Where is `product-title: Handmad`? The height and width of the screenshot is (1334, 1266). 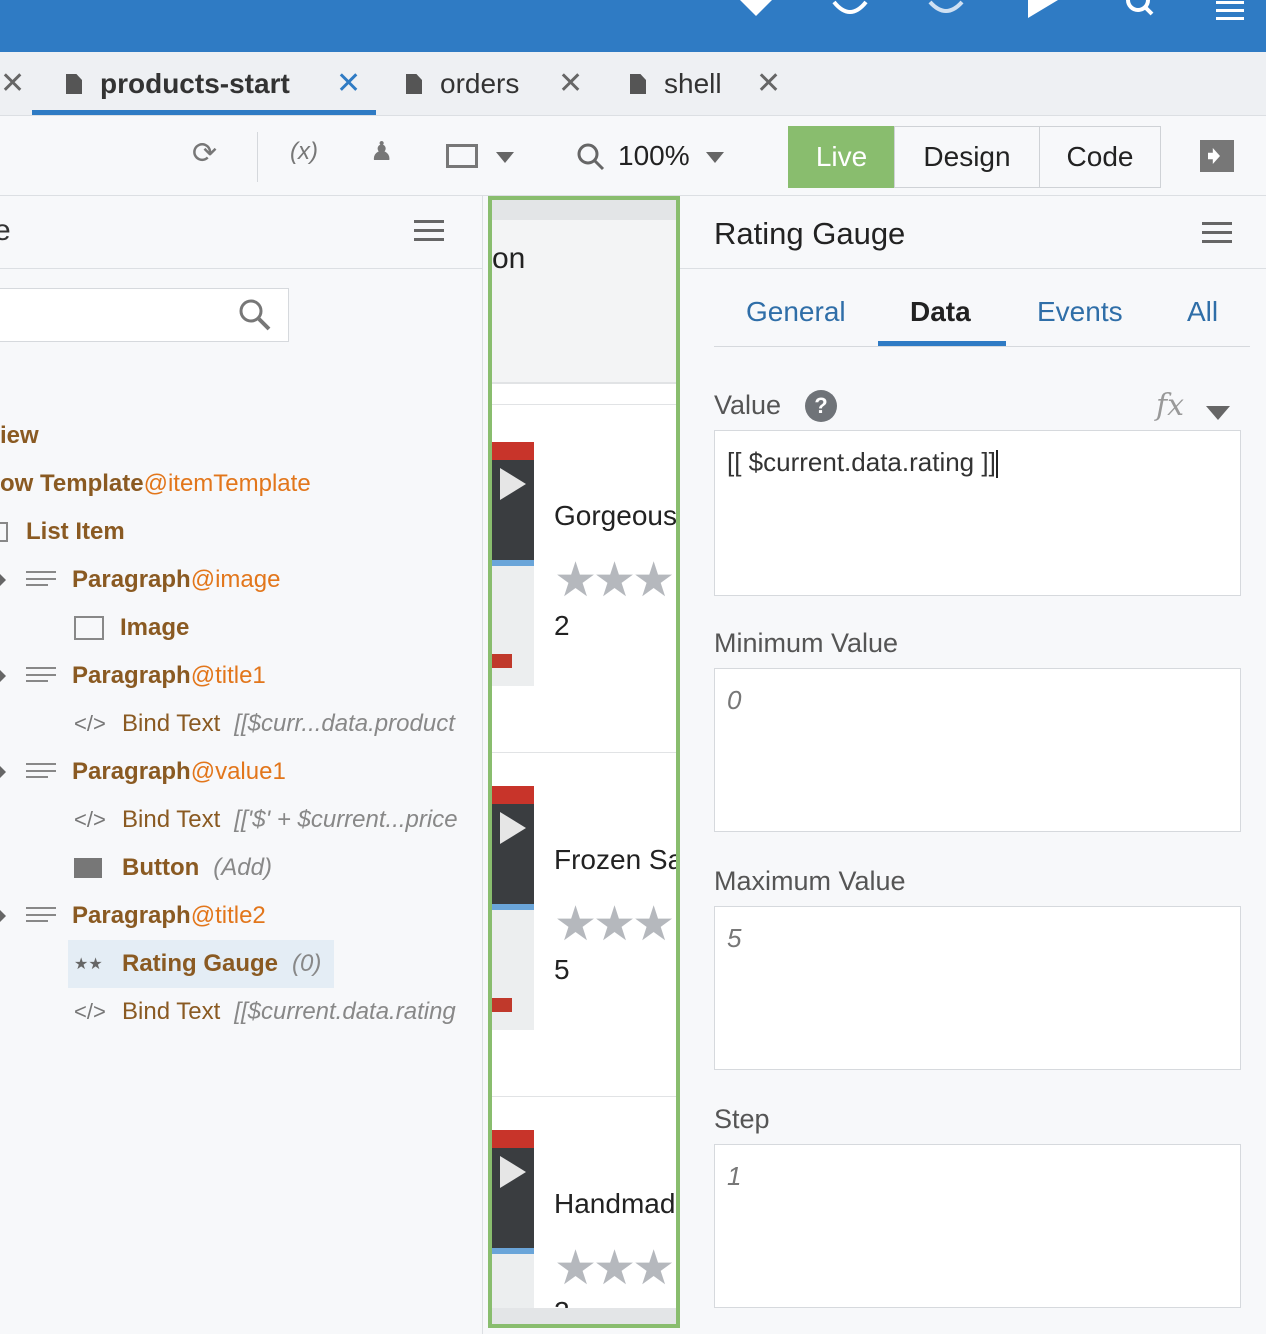 product-title: Handmad is located at coordinates (615, 1203).